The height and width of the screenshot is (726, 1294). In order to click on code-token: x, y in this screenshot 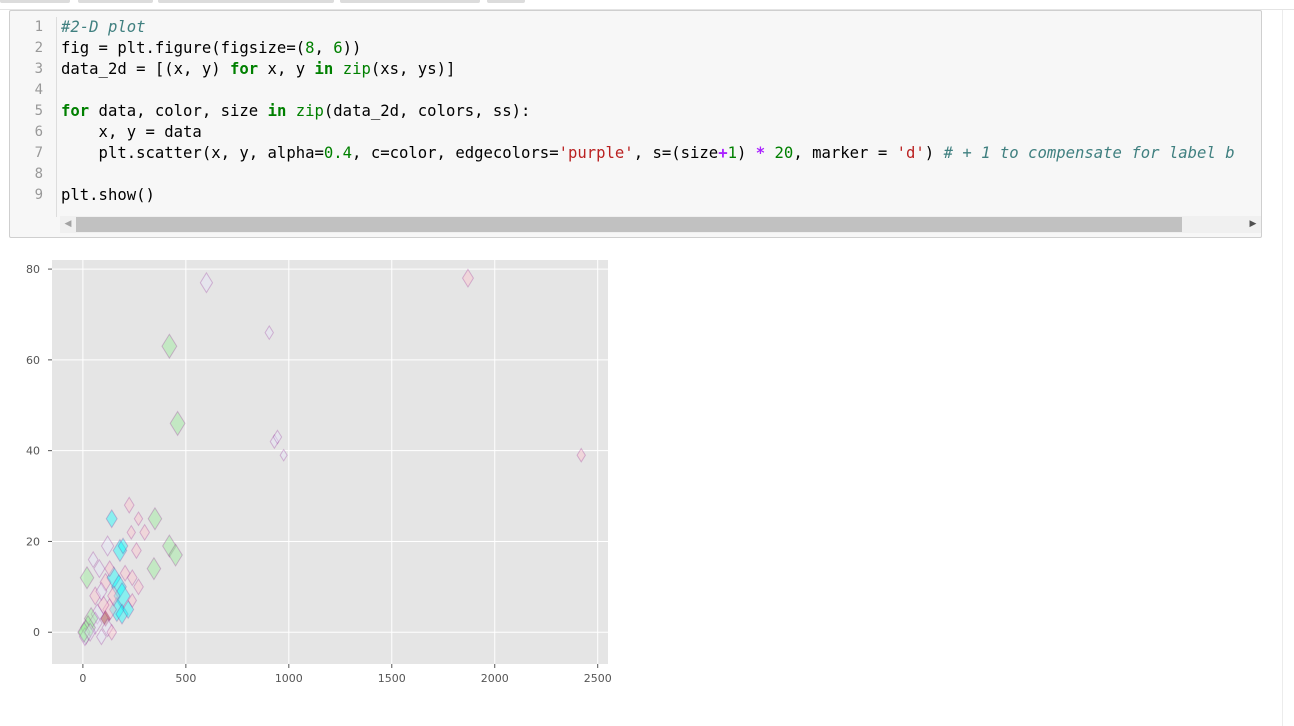, I will do `click(286, 69)`.